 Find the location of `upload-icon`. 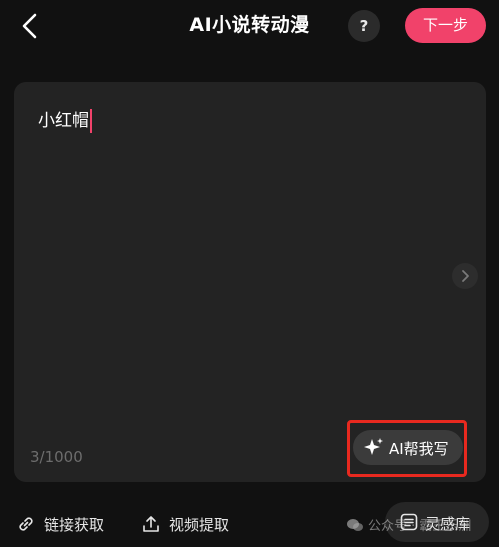

upload-icon is located at coordinates (151, 524).